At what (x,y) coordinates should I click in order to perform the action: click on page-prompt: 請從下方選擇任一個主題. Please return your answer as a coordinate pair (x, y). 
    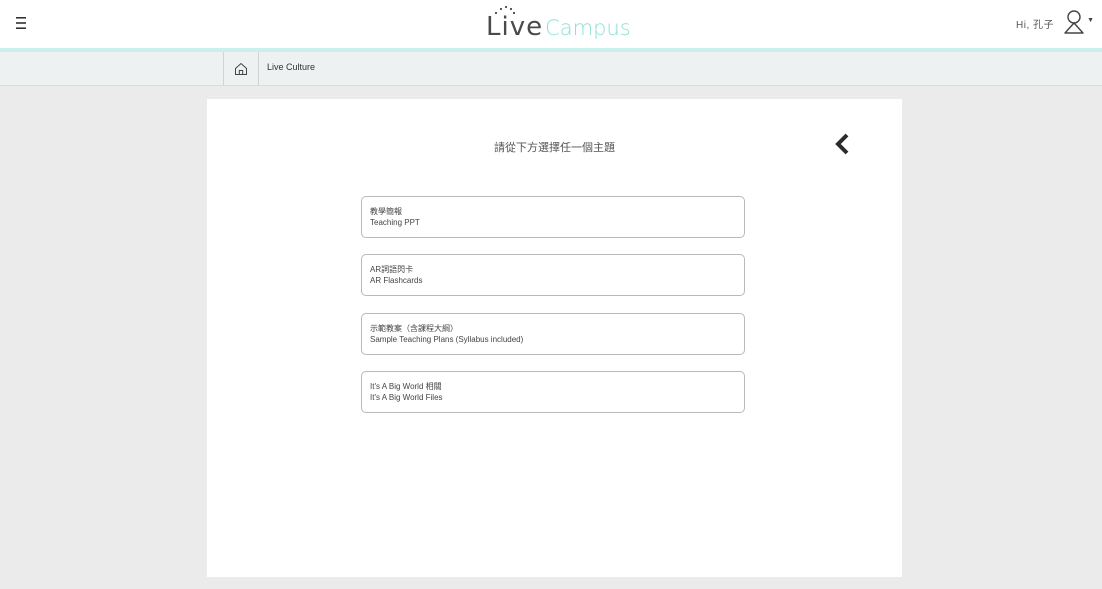
    Looking at the image, I should click on (554, 148).